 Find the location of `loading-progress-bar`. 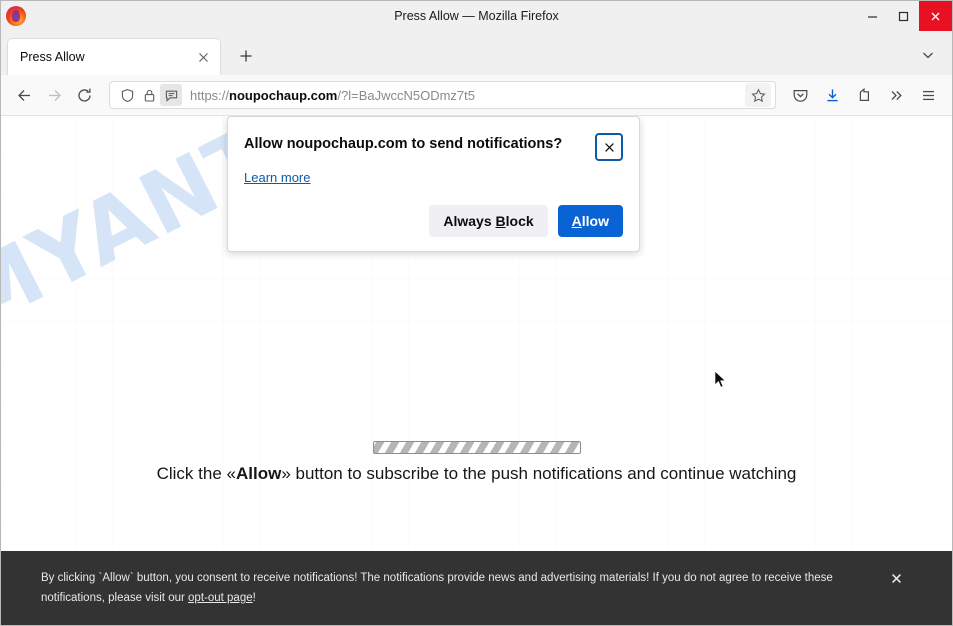

loading-progress-bar is located at coordinates (476, 447).